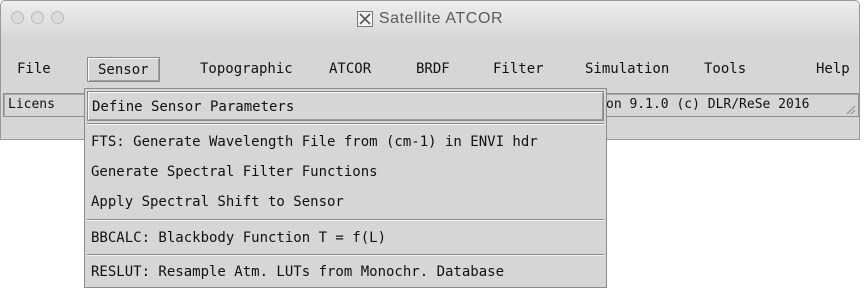 The image size is (867, 294). What do you see at coordinates (34, 69) in the screenshot?
I see `menu-file: File` at bounding box center [34, 69].